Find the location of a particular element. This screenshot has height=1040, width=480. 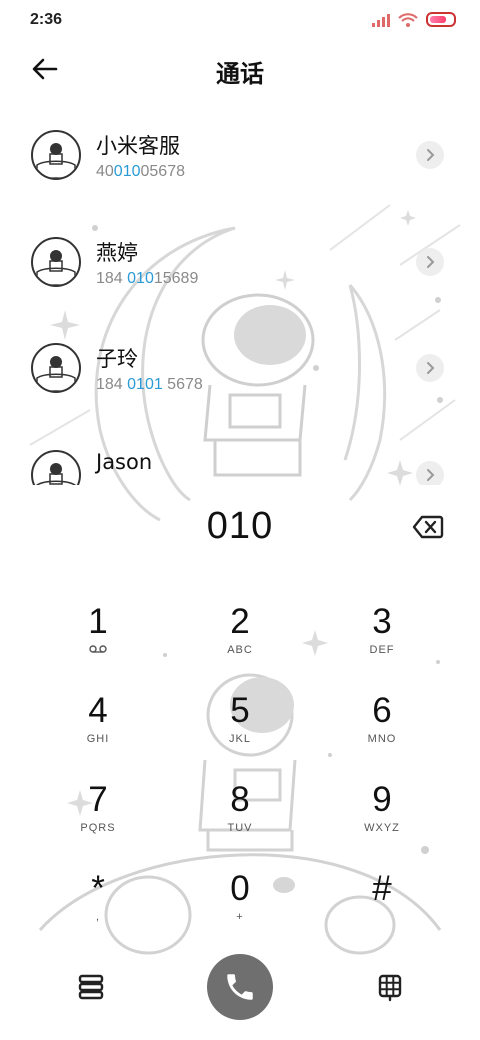

dial-display: 010 is located at coordinates (240, 530).